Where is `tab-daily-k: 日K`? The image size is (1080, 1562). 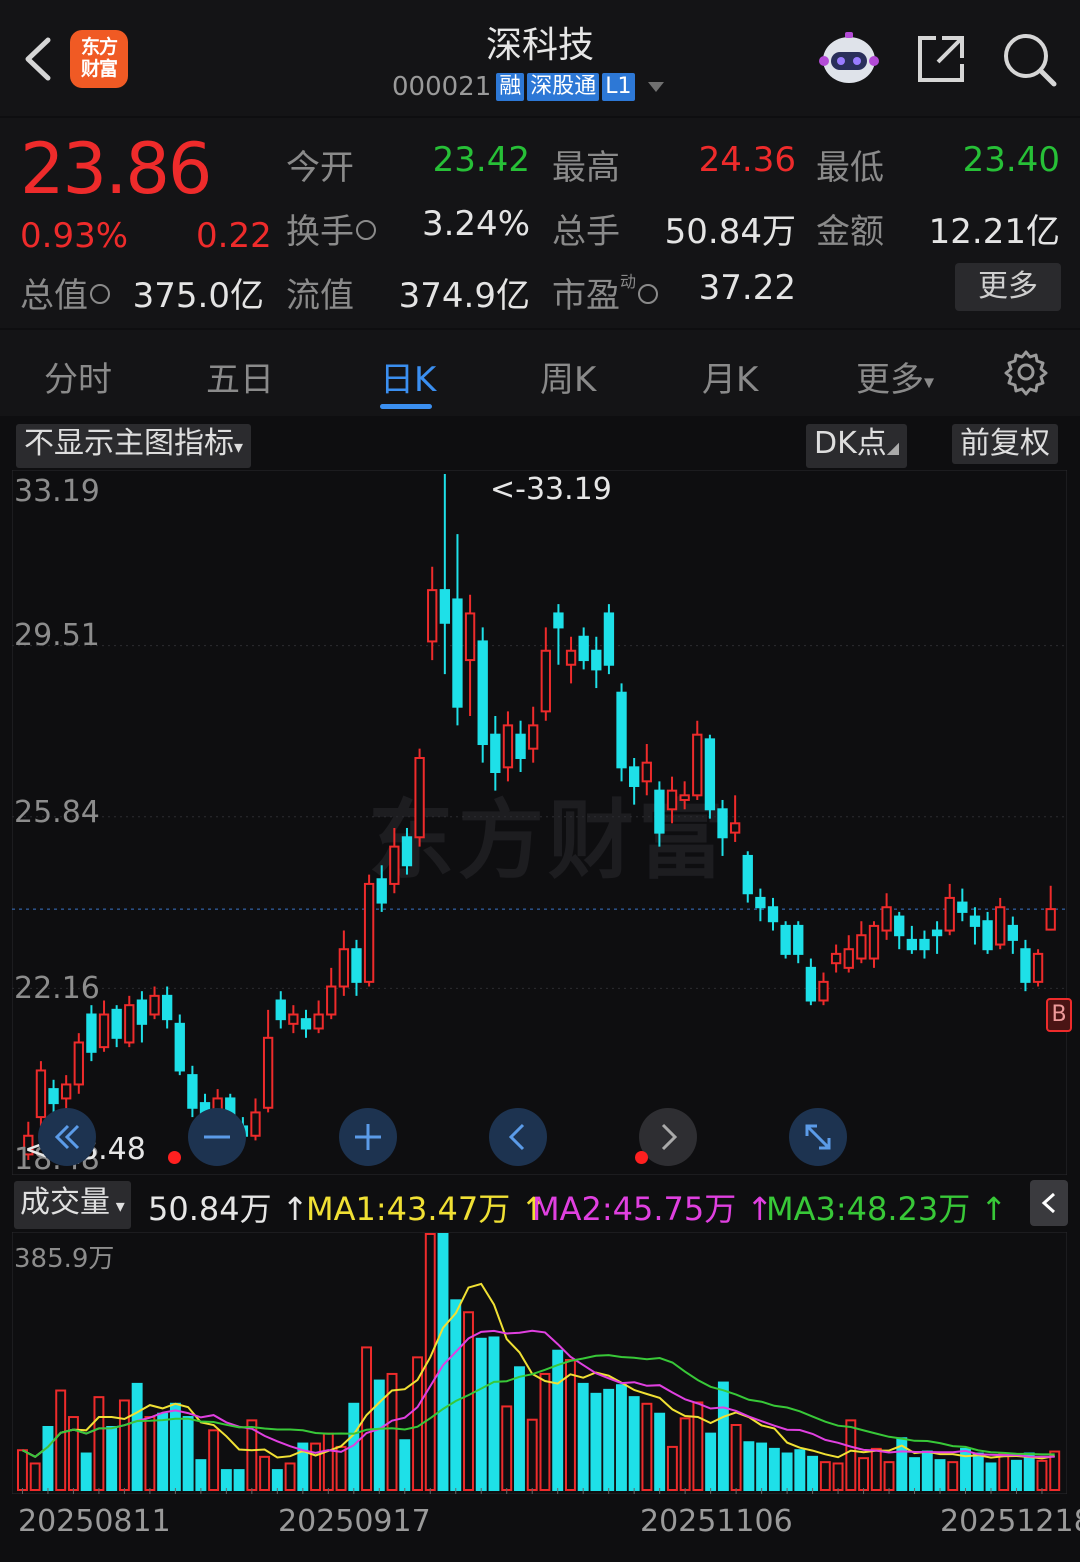 tab-daily-k: 日K is located at coordinates (408, 376).